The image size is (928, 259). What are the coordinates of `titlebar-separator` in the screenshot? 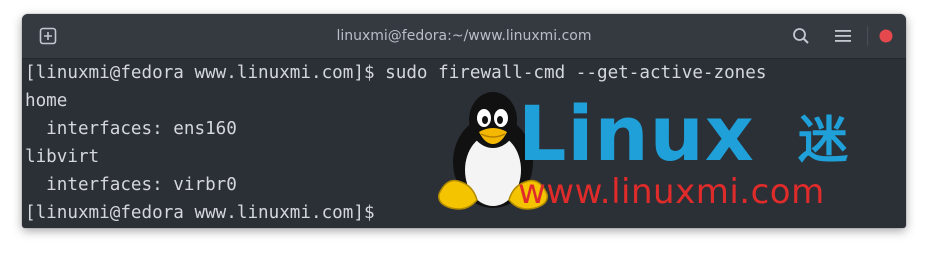 It's located at (867, 36).